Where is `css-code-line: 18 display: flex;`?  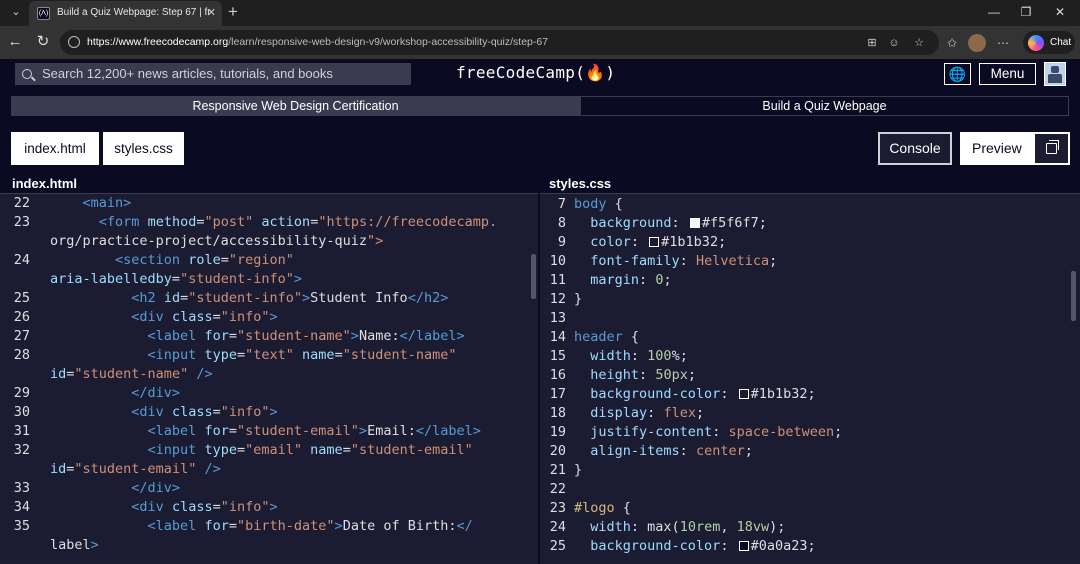 css-code-line: 18 display: flex; is located at coordinates (810, 413).